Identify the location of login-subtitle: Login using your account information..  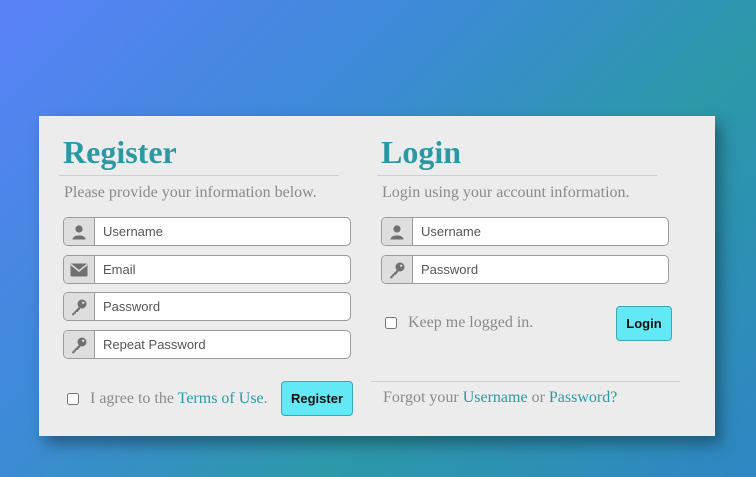
(506, 192).